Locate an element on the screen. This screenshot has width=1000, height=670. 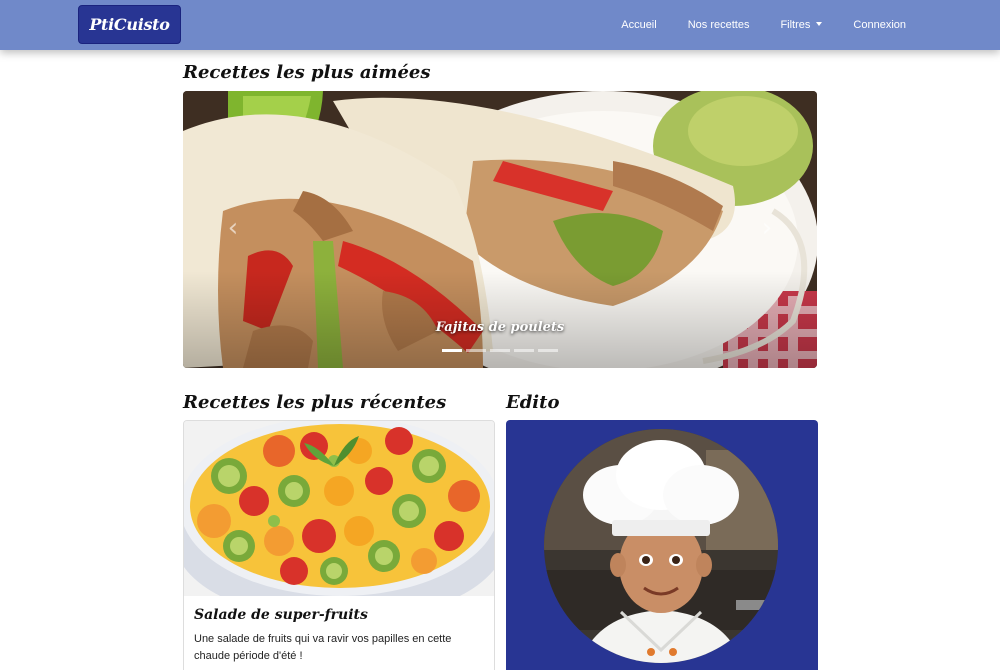
carousel-caption: Fajitas de poulets is located at coordinates (500, 327).